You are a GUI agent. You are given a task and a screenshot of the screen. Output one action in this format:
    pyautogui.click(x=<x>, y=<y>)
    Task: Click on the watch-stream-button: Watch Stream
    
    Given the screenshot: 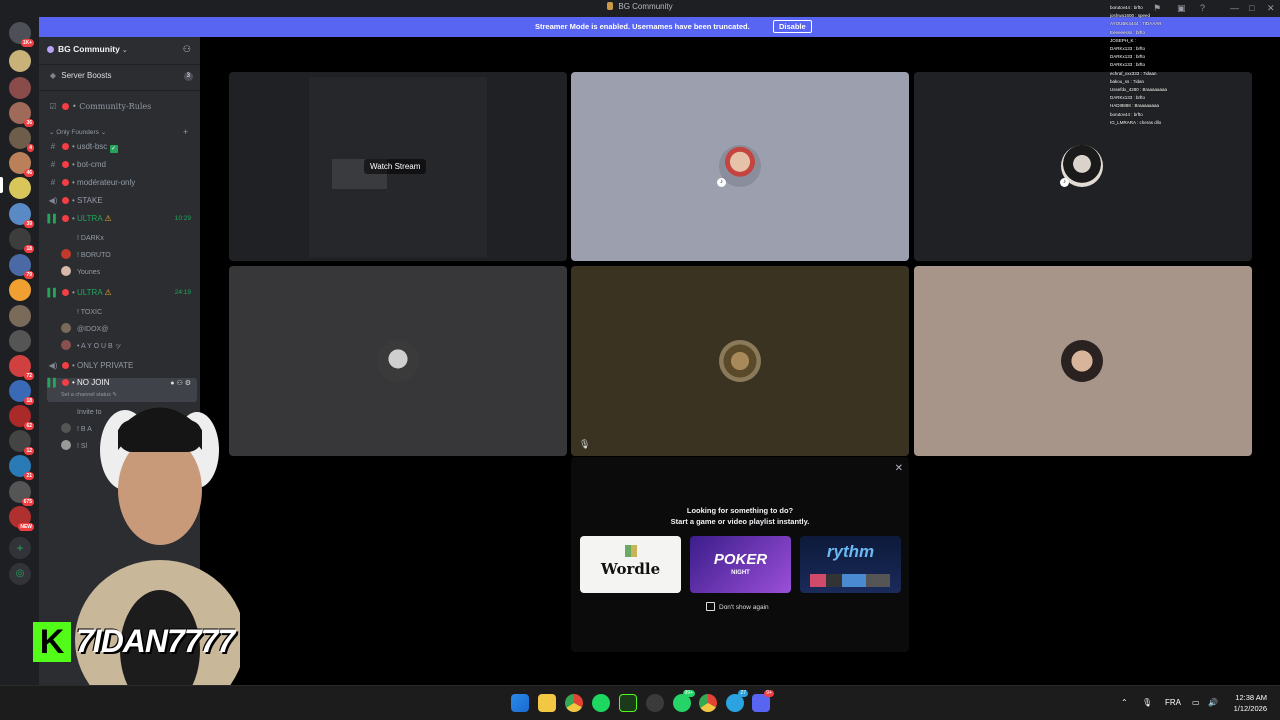 What is the action you would take?
    pyautogui.click(x=395, y=166)
    